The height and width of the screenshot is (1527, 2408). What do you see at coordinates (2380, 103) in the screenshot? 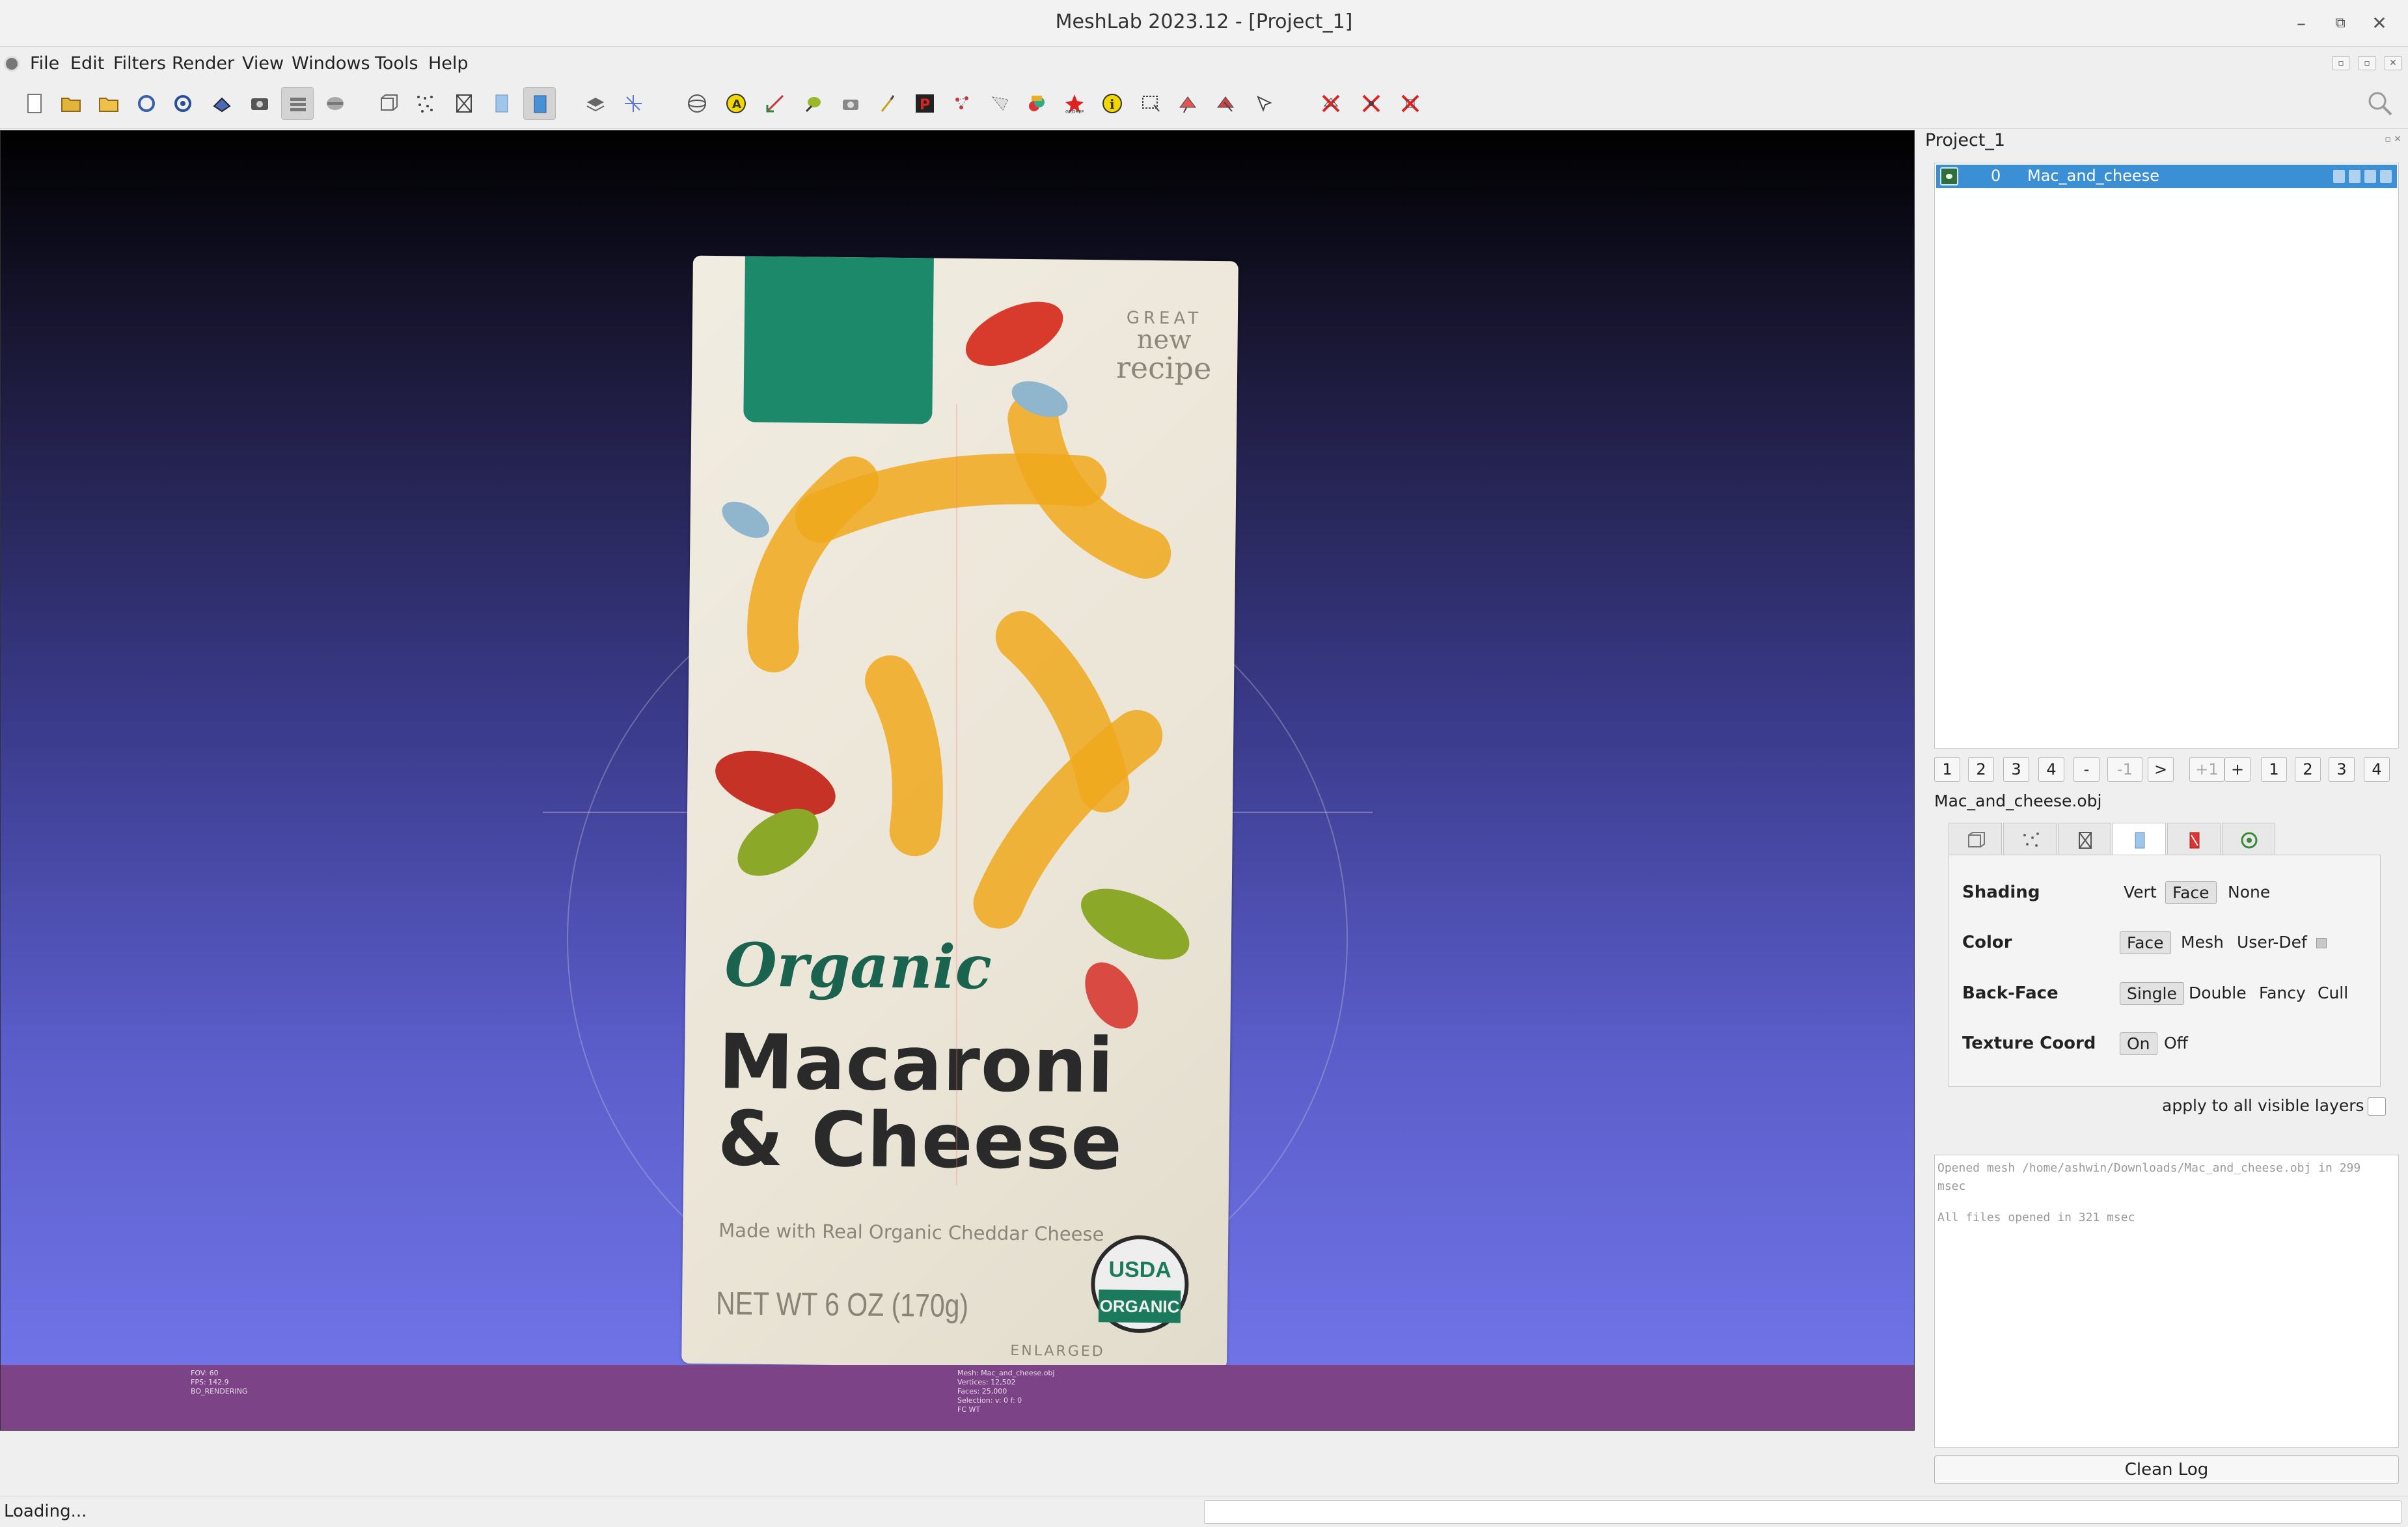
I see `search-icon` at bounding box center [2380, 103].